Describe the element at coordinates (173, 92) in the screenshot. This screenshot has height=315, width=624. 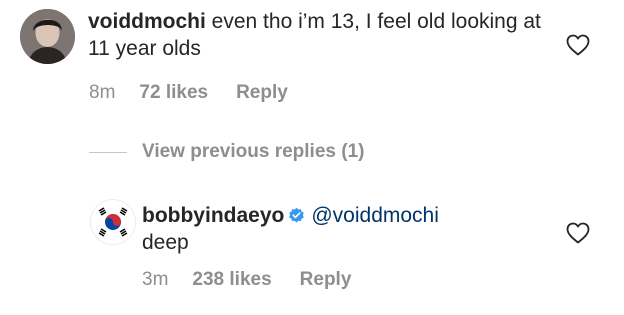
I see `comment-likes: 72 likes` at that location.